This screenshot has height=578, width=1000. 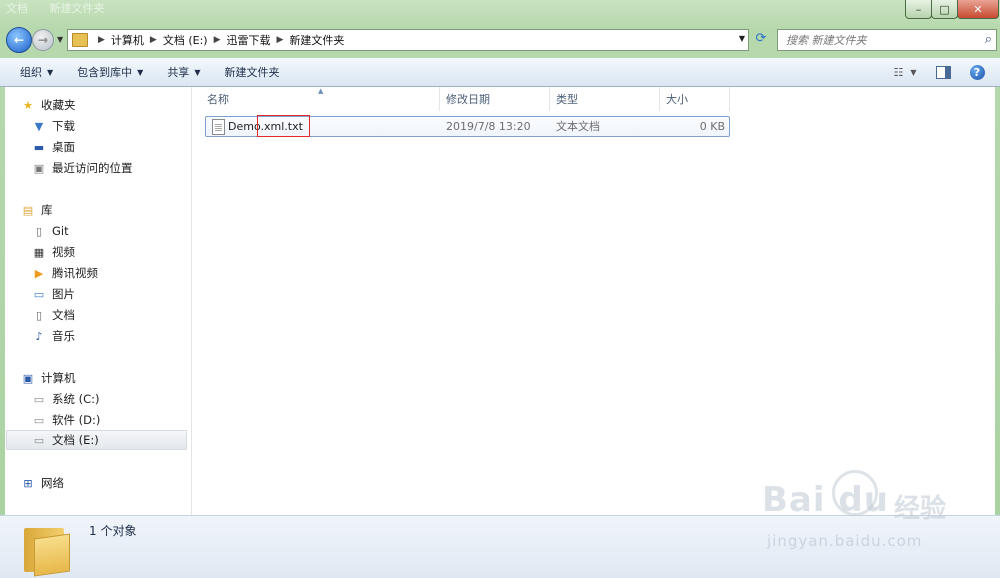 What do you see at coordinates (50, 231) in the screenshot?
I see `nav-git: ▯ Git` at bounding box center [50, 231].